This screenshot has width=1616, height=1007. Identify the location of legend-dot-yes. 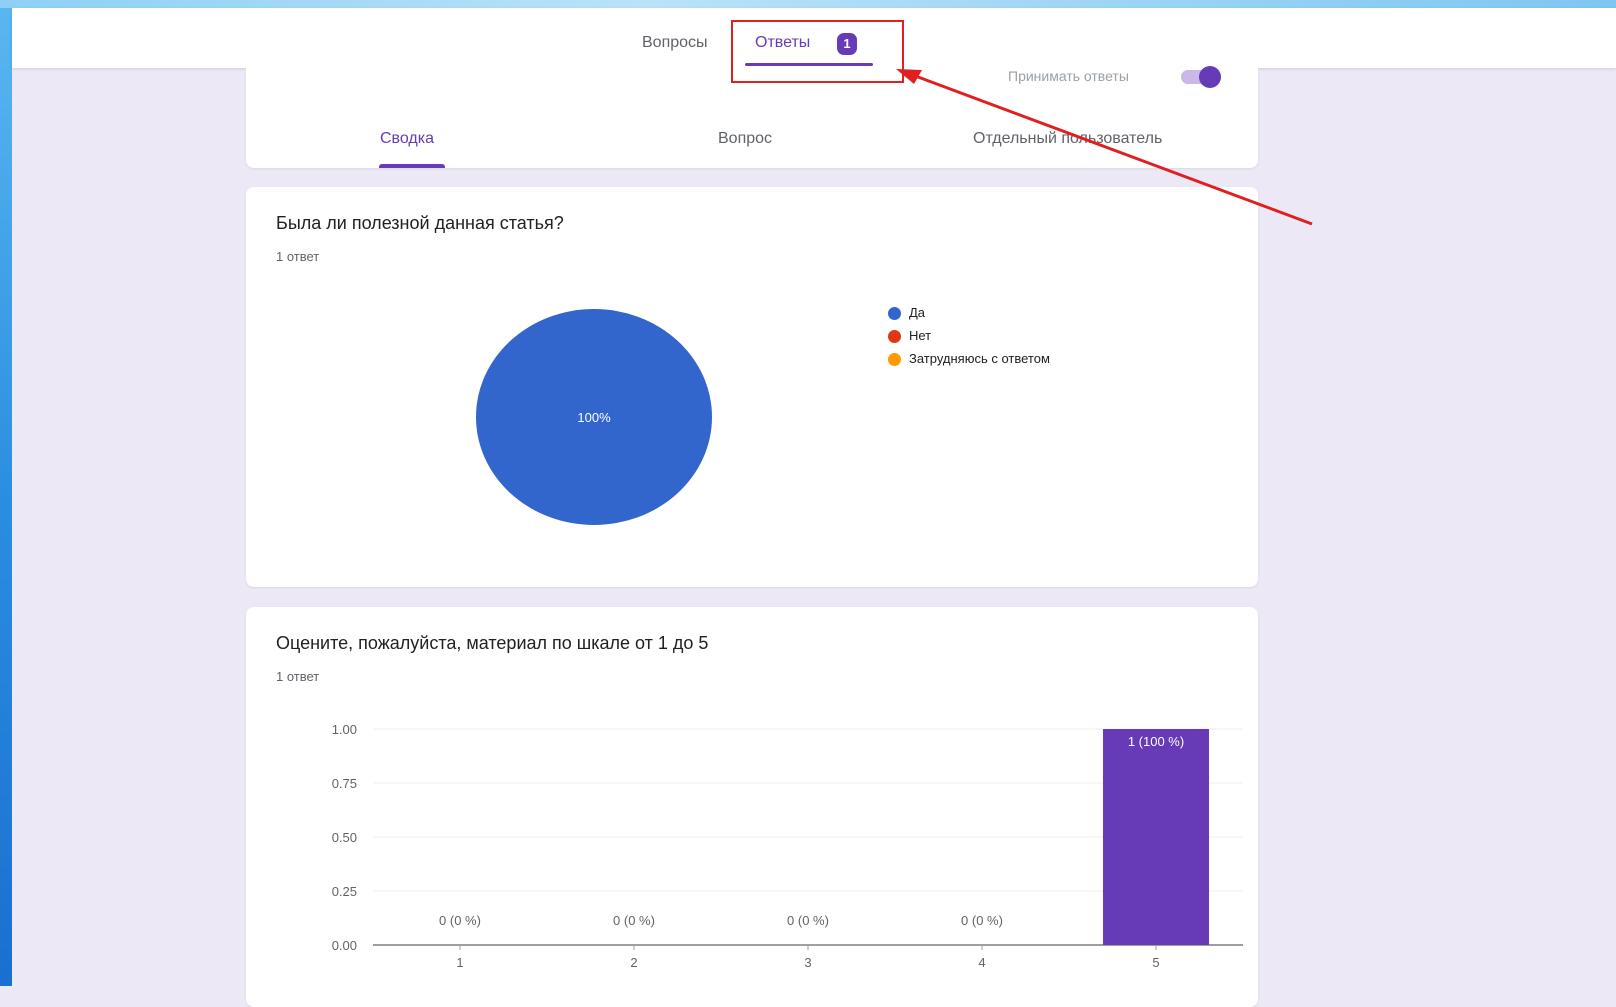
(894, 313).